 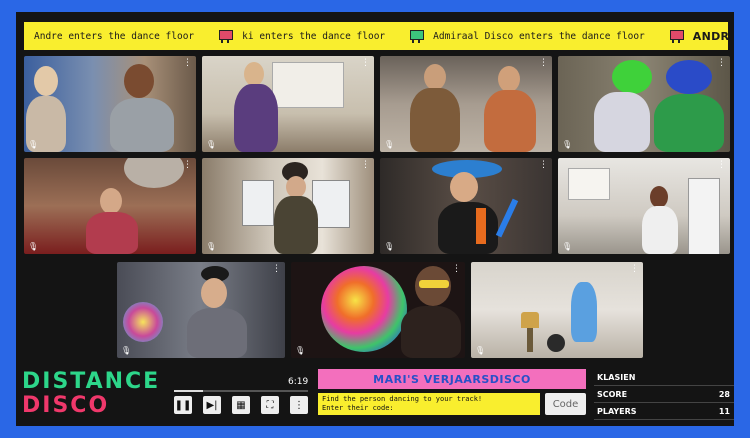 I want to click on stat-label: KLASIEN, so click(x=616, y=377).